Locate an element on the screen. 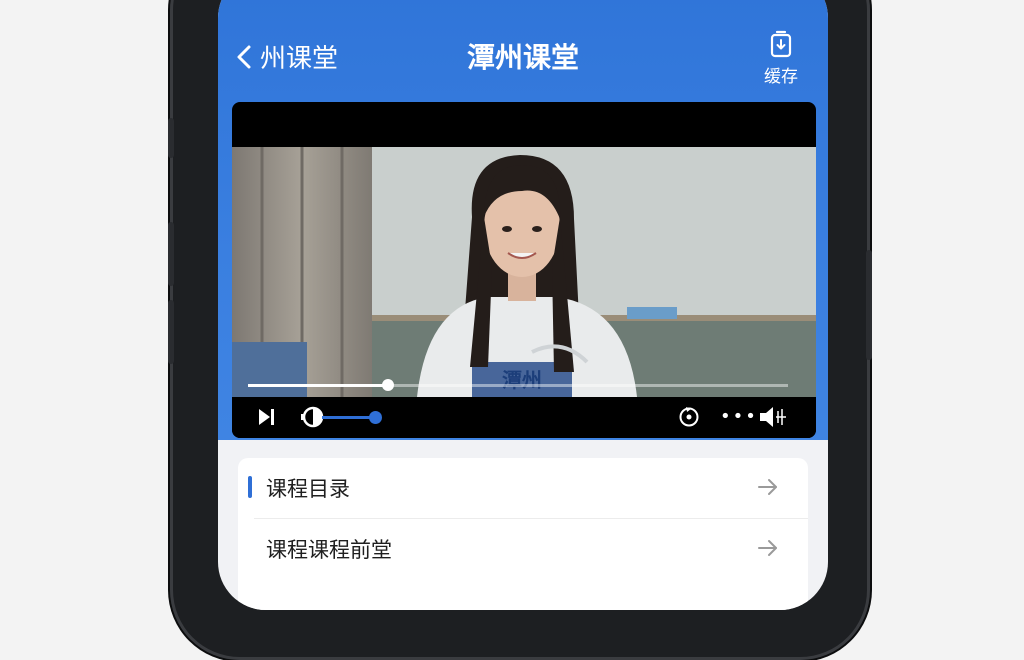 Image resolution: width=1024 pixels, height=660 pixels. list-item-label: 课程课程前堂 is located at coordinates (329, 550).